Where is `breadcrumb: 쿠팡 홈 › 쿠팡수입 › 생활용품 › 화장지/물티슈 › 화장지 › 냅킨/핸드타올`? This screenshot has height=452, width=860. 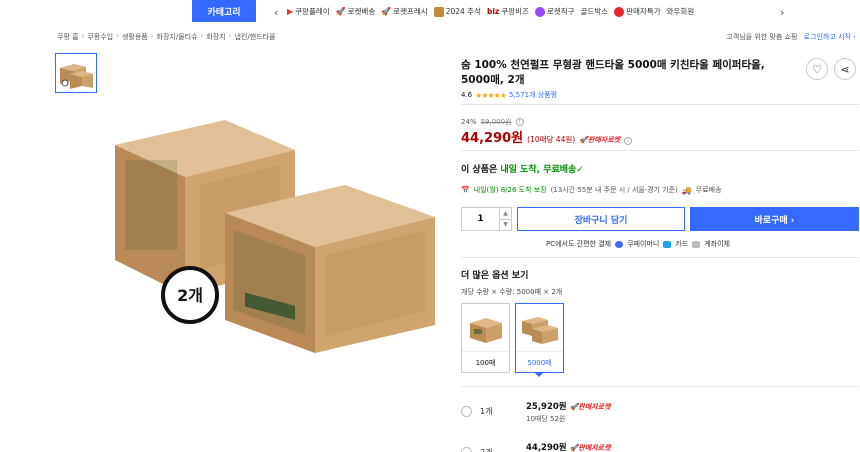
breadcrumb: 쿠팡 홈 › 쿠팡수입 › 생활용품 › 화장지/물티슈 › 화장지 › 냅킨/핸드타올 is located at coordinates (166, 37).